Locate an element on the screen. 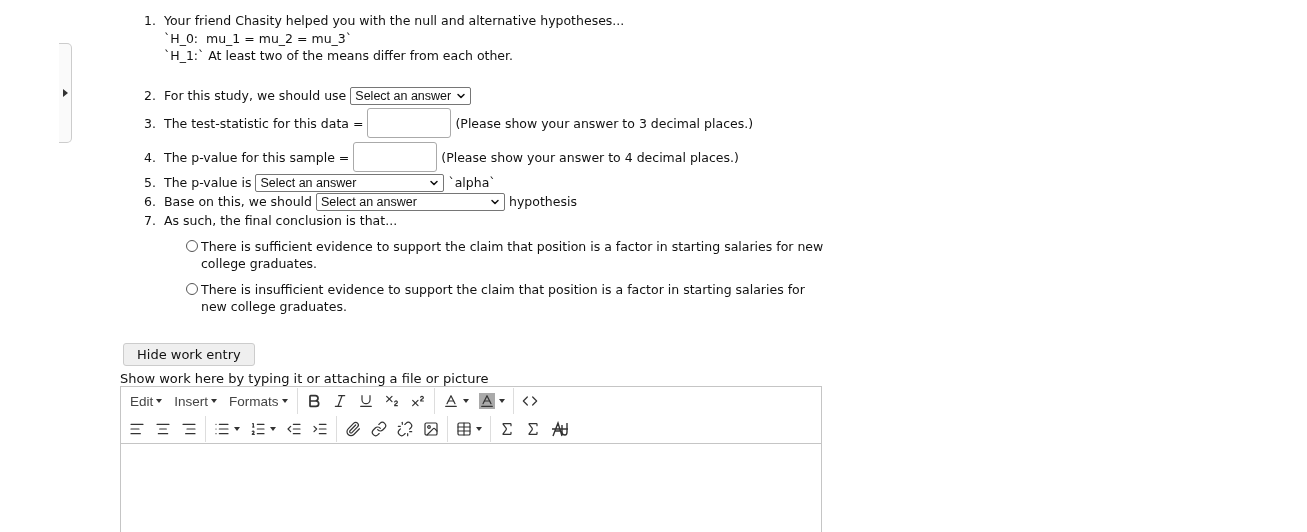 This screenshot has height=532, width=1307. hint-text: (Please show your answer to 4 decimal places.) is located at coordinates (590, 157).